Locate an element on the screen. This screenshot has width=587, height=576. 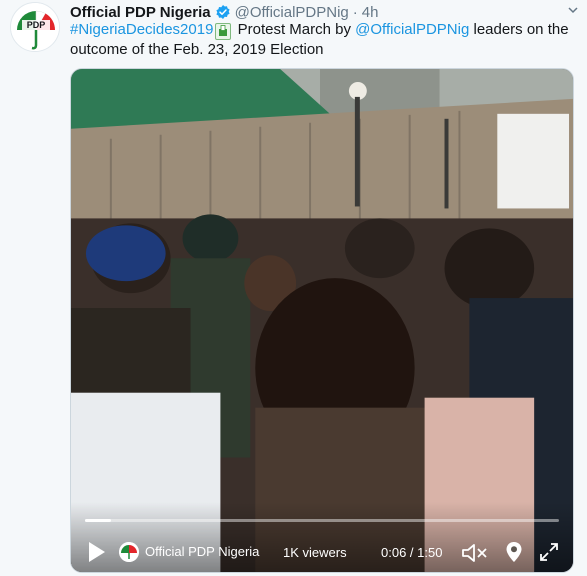
tweet-timestamp: 4h is located at coordinates (370, 12).